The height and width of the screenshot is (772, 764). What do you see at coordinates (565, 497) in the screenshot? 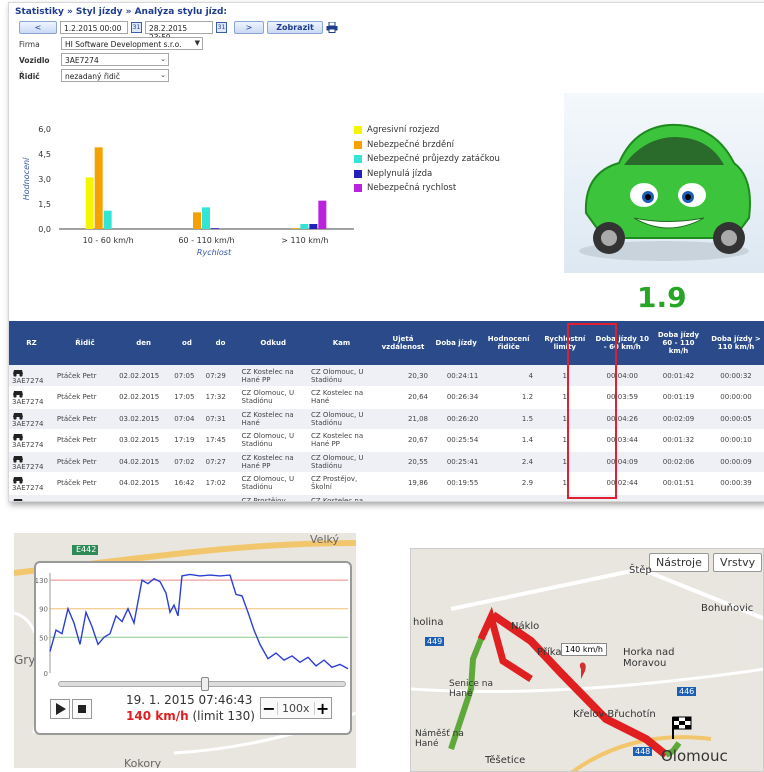
I see `table-cell: 1` at bounding box center [565, 497].